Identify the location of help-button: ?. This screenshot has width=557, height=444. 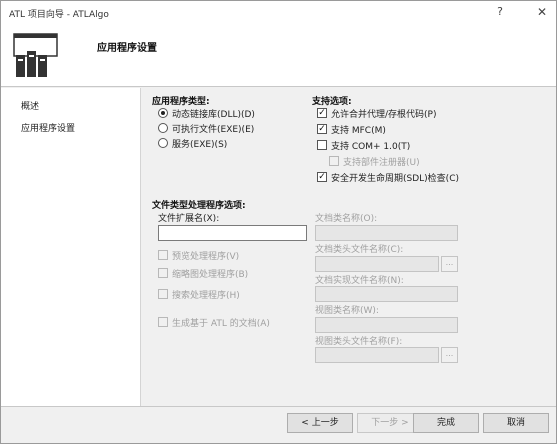
(500, 12).